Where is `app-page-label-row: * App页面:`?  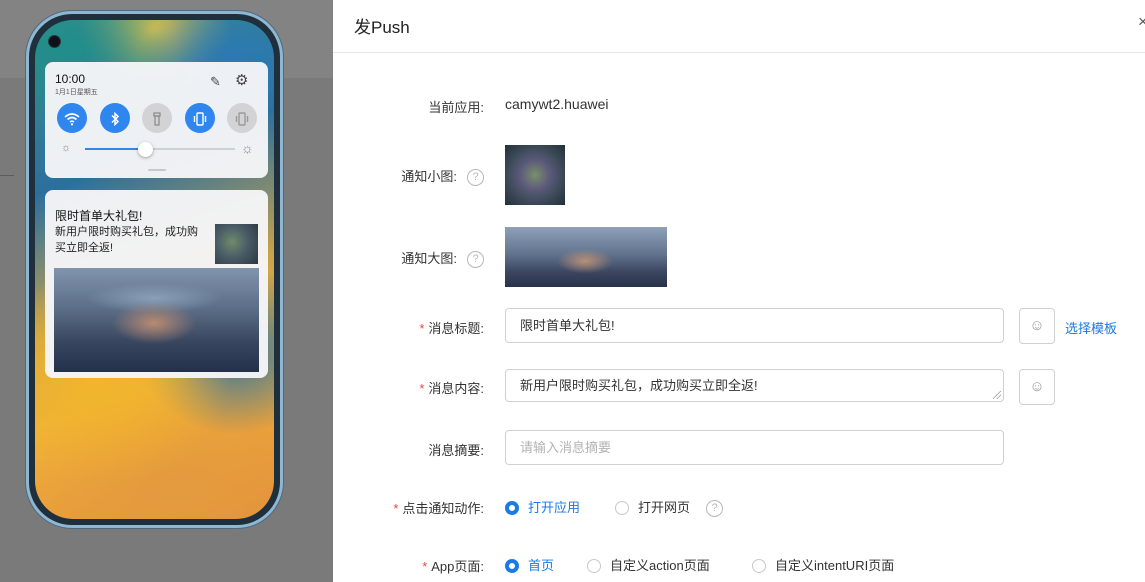
app-page-label-row: * App页面: is located at coordinates (453, 565).